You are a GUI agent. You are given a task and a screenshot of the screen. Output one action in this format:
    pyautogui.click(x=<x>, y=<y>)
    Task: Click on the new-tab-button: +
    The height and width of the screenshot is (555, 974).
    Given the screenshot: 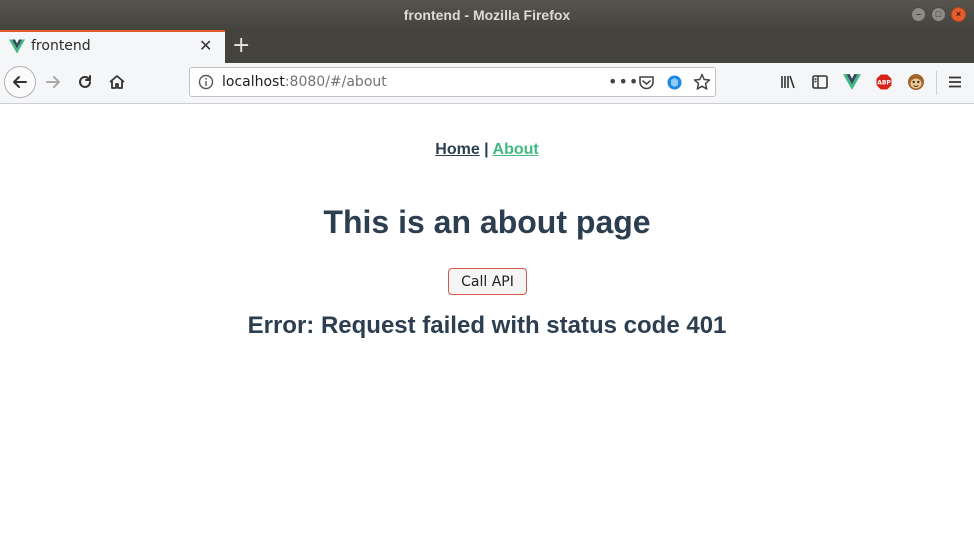 What is the action you would take?
    pyautogui.click(x=241, y=45)
    